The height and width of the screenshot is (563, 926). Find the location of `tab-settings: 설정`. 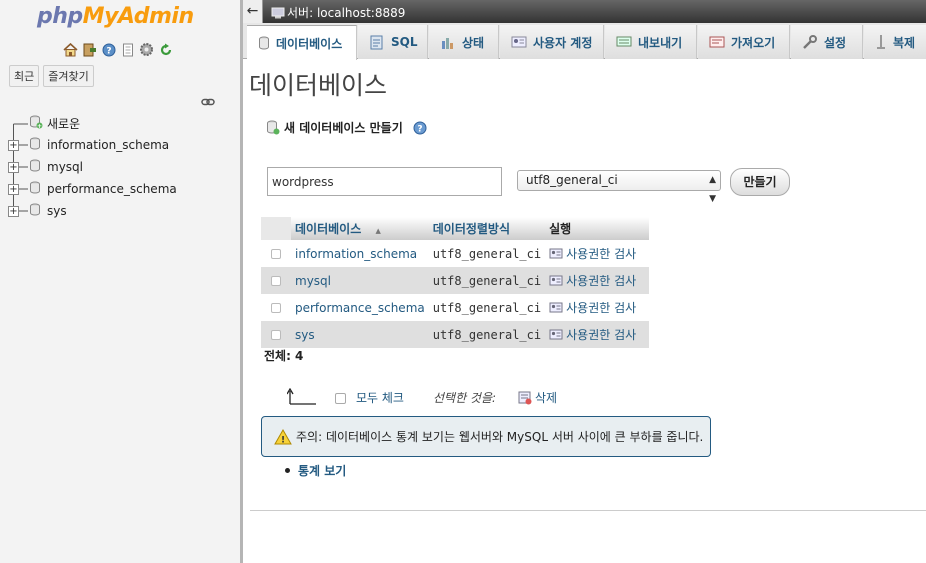

tab-settings: 설정 is located at coordinates (827, 42).